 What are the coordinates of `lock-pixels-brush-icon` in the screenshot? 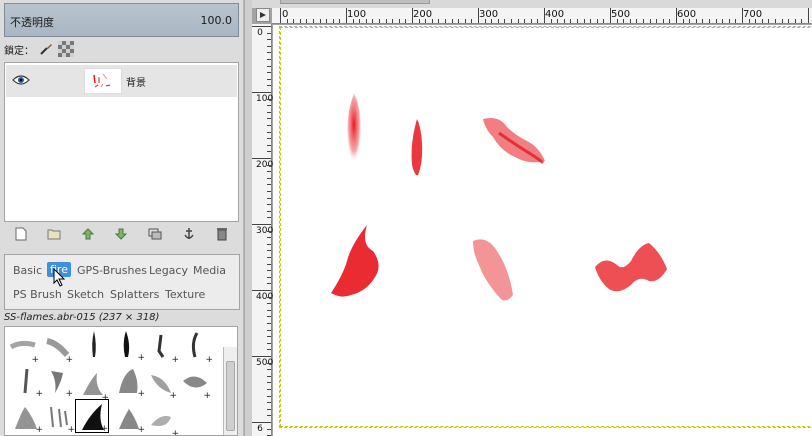 It's located at (46, 49).